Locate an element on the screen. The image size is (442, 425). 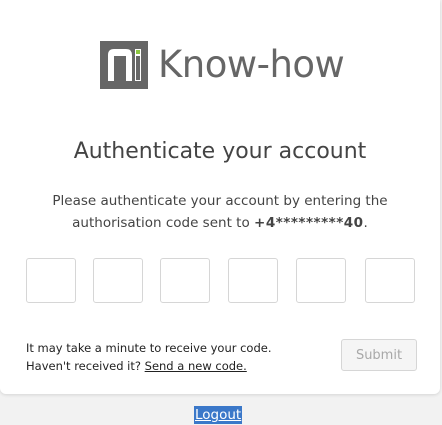
masked-phone-number: +4*********40 is located at coordinates (309, 223).